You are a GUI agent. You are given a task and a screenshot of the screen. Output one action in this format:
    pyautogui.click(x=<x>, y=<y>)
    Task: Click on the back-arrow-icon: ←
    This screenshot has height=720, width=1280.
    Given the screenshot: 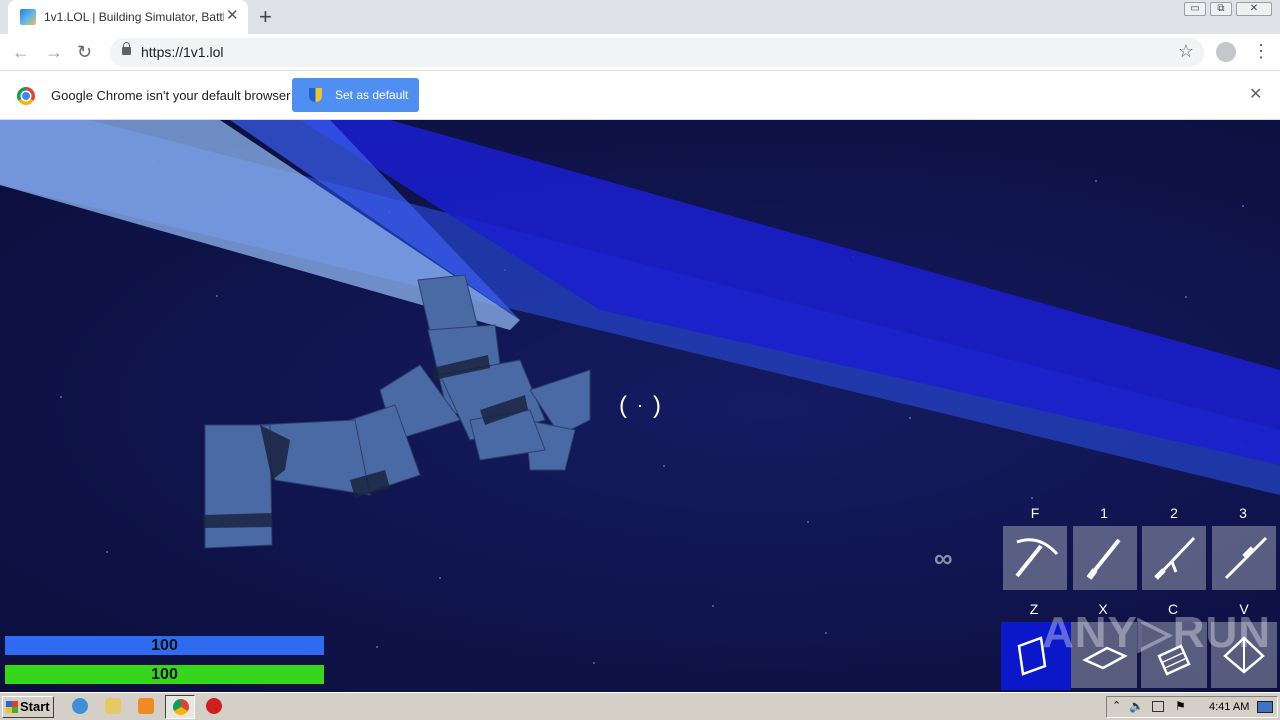 What is the action you would take?
    pyautogui.click(x=21, y=52)
    